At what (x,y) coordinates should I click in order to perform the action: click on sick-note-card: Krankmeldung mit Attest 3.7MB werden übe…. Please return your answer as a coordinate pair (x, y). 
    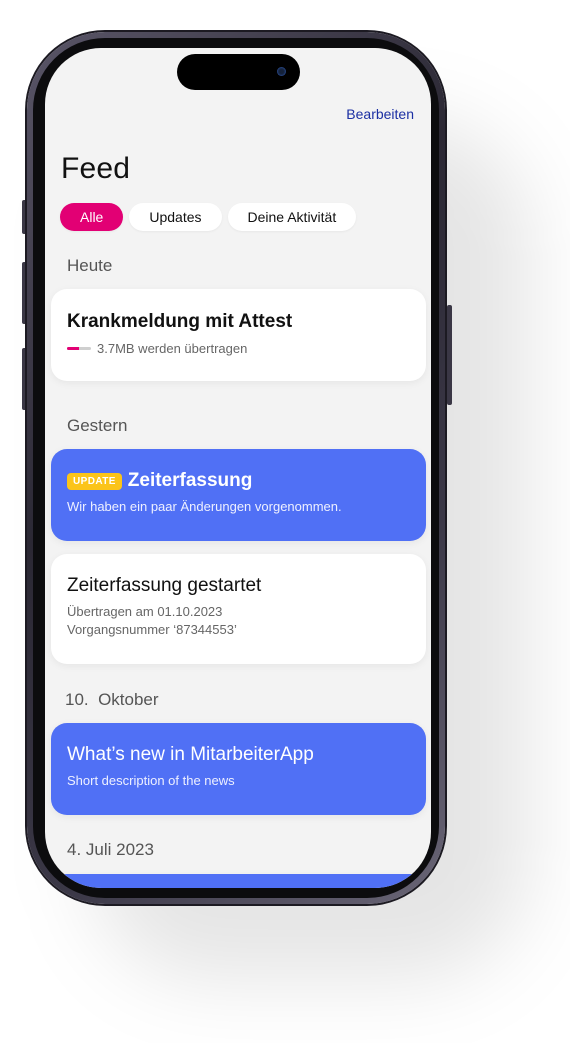
    Looking at the image, I should click on (238, 335).